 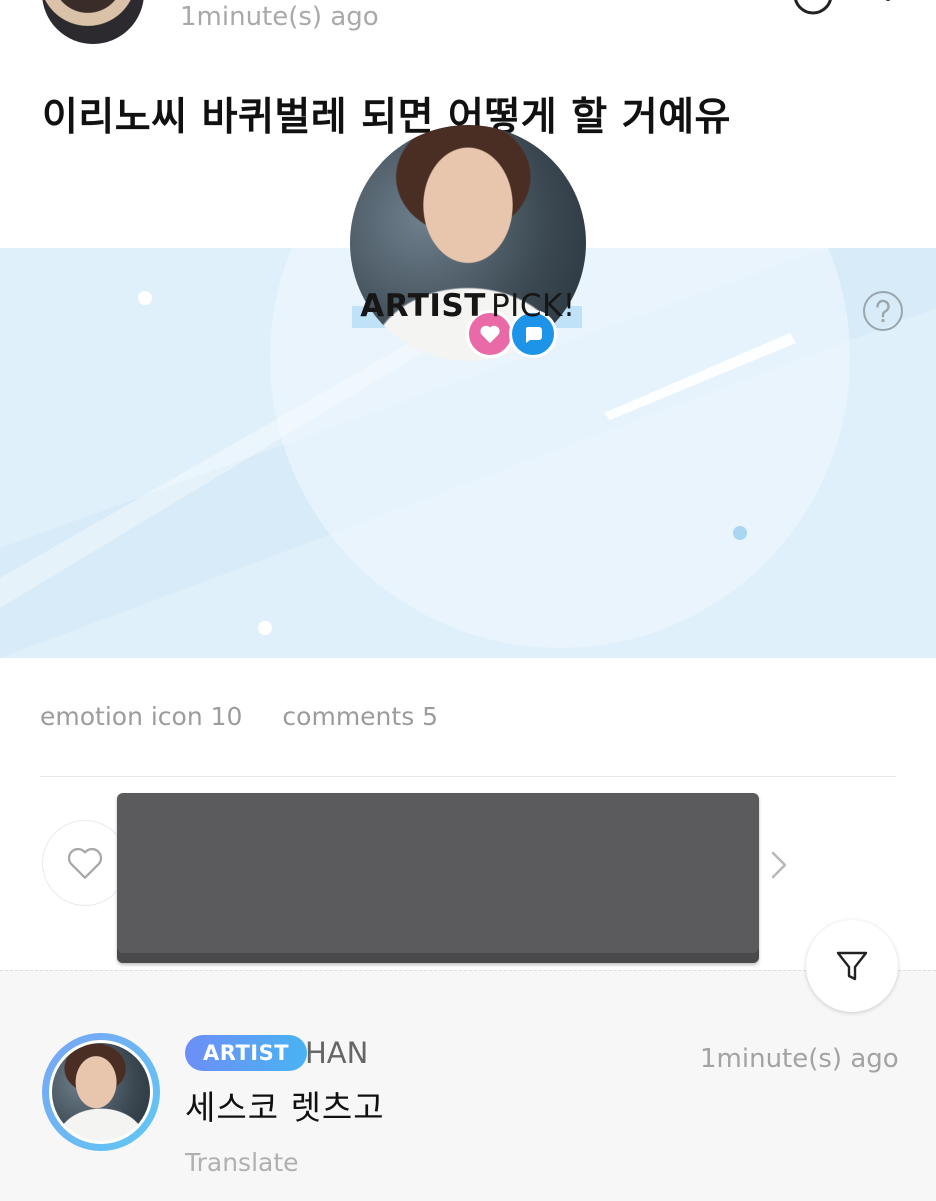 I want to click on comment-count: comments 5, so click(x=360, y=716).